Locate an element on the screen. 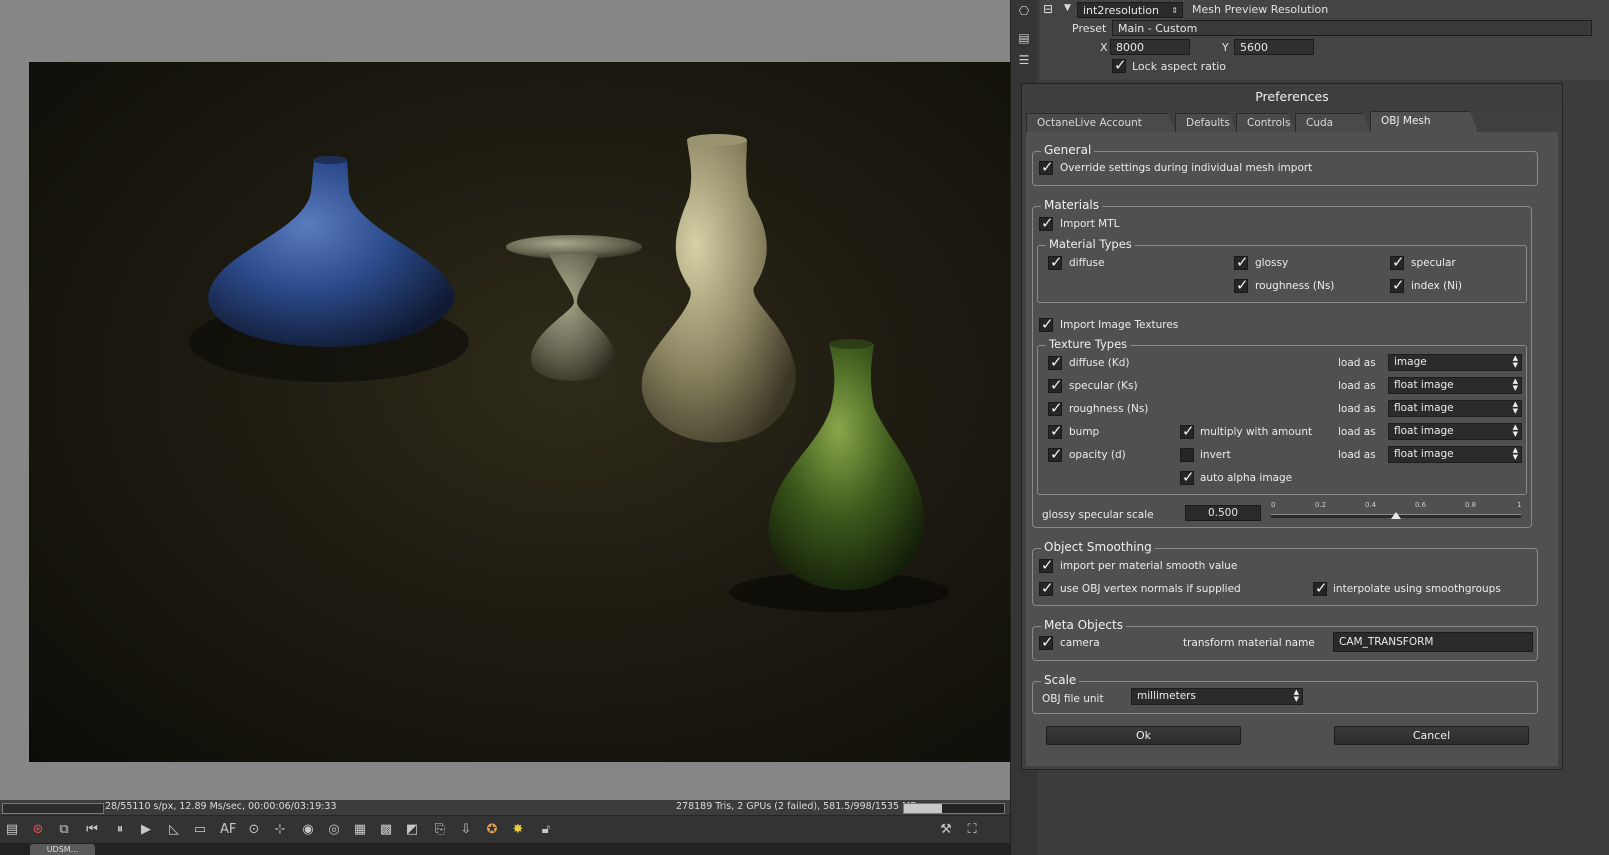  clay-mode-icon: ⧉ is located at coordinates (64, 830).